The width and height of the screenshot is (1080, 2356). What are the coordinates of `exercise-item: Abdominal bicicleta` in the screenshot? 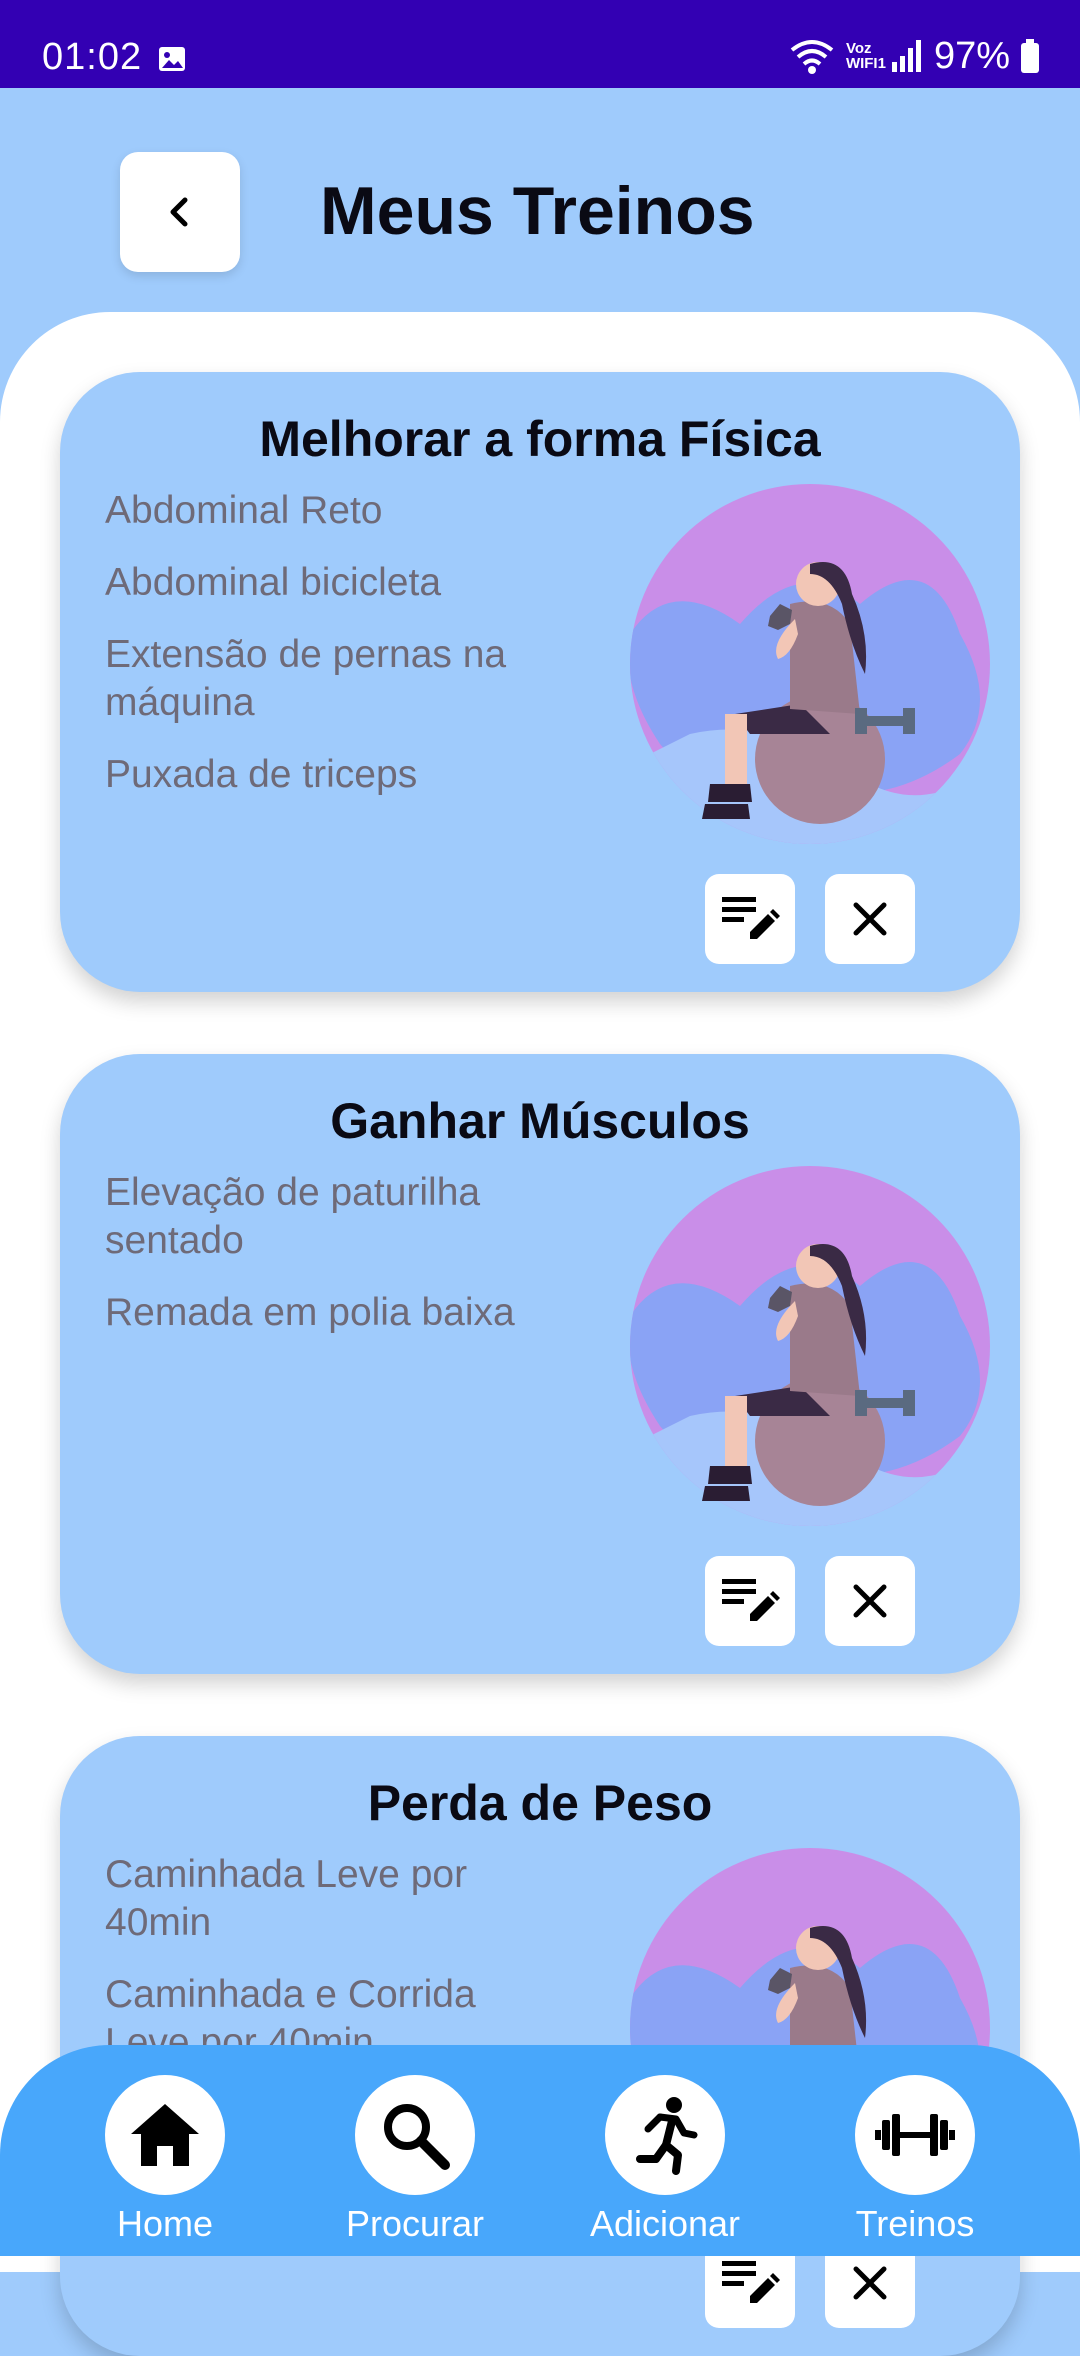 It's located at (273, 582).